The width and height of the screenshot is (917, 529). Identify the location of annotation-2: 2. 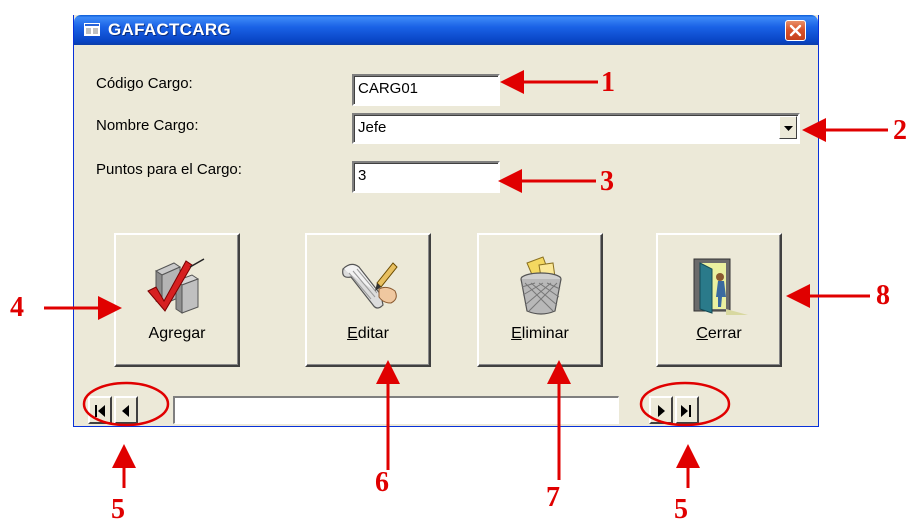
(900, 130).